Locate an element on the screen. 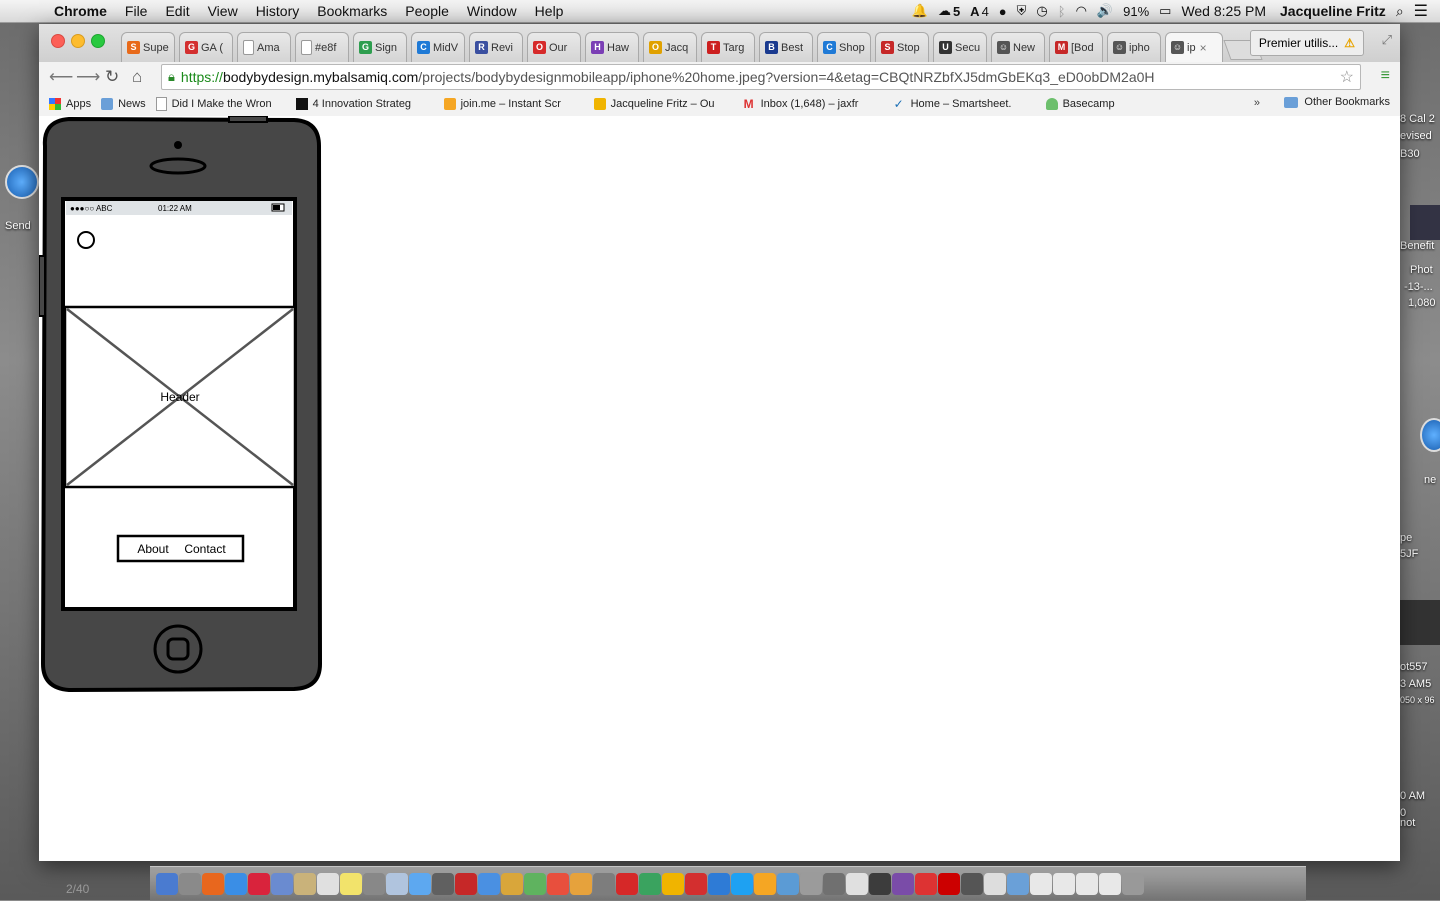 This screenshot has width=1440, height=901. bookmark-item: ✓ Home – Smartsheet. is located at coordinates (965, 104).